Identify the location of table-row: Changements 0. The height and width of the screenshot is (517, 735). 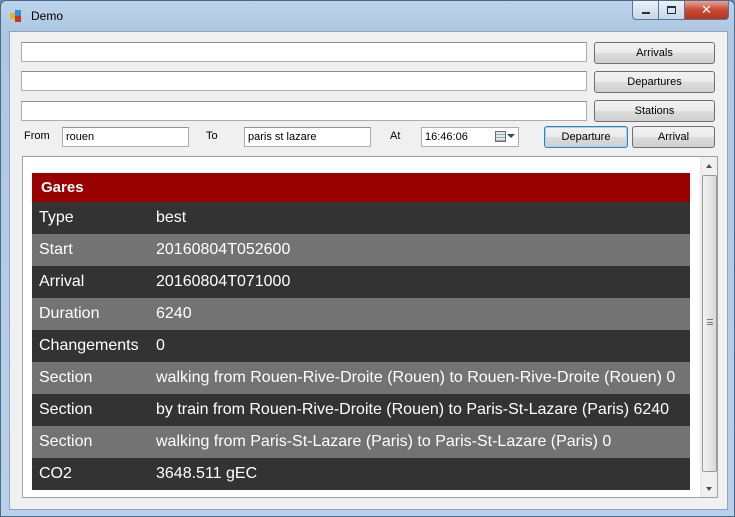
(361, 346).